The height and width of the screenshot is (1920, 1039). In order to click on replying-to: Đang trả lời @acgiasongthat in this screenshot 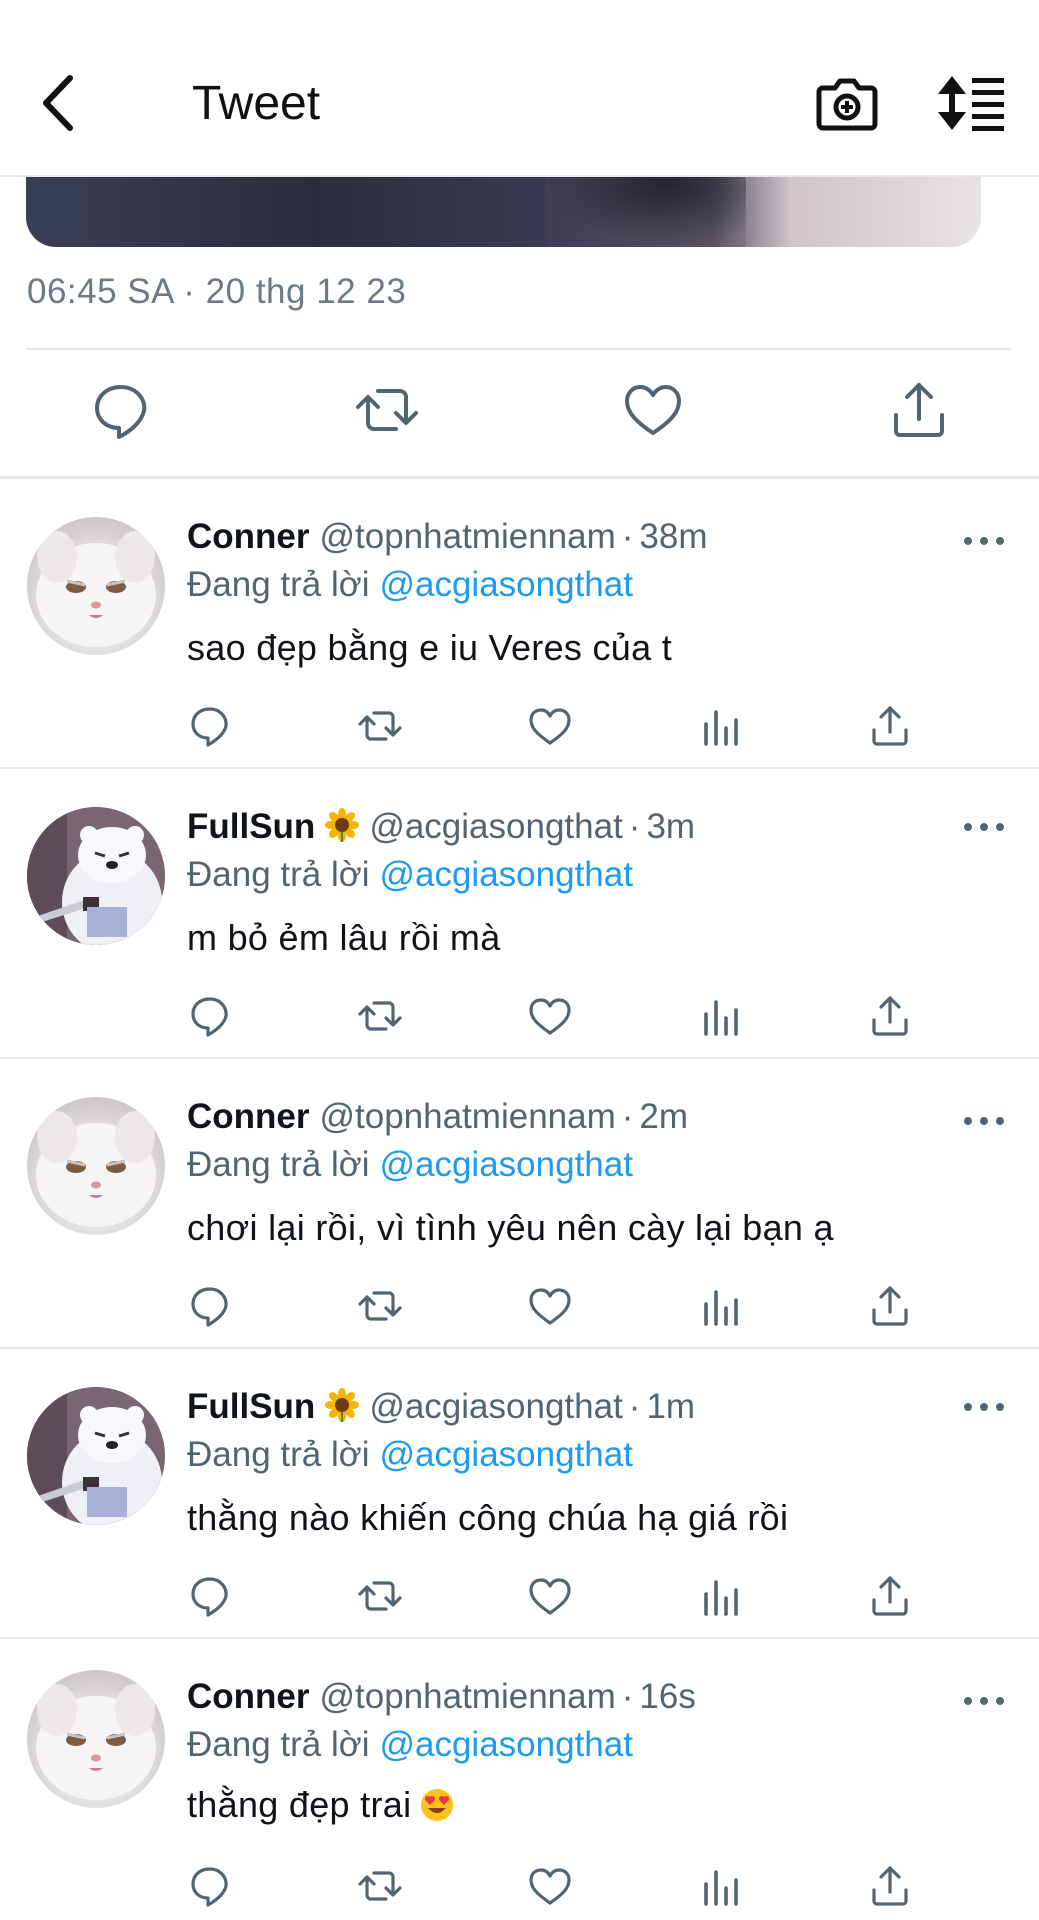, I will do `click(410, 875)`.